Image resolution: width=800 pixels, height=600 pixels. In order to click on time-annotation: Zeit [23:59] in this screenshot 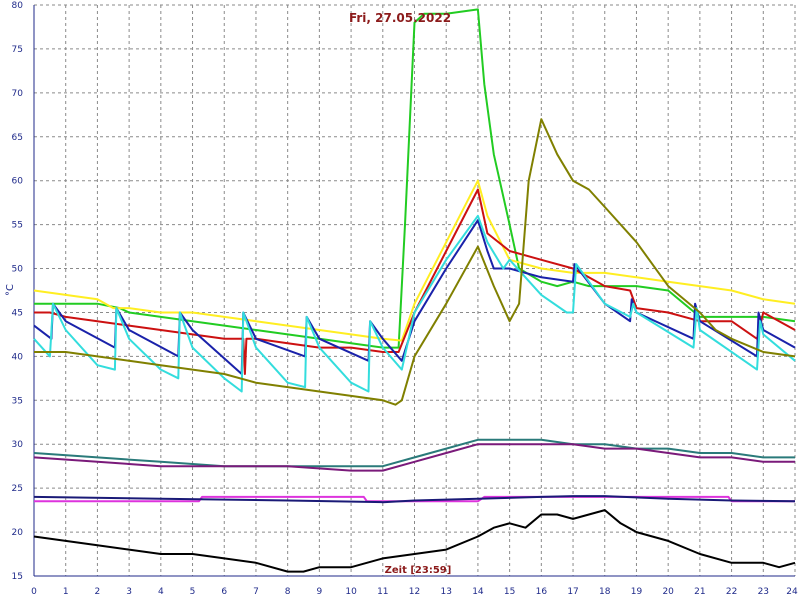, I will do `click(418, 570)`.